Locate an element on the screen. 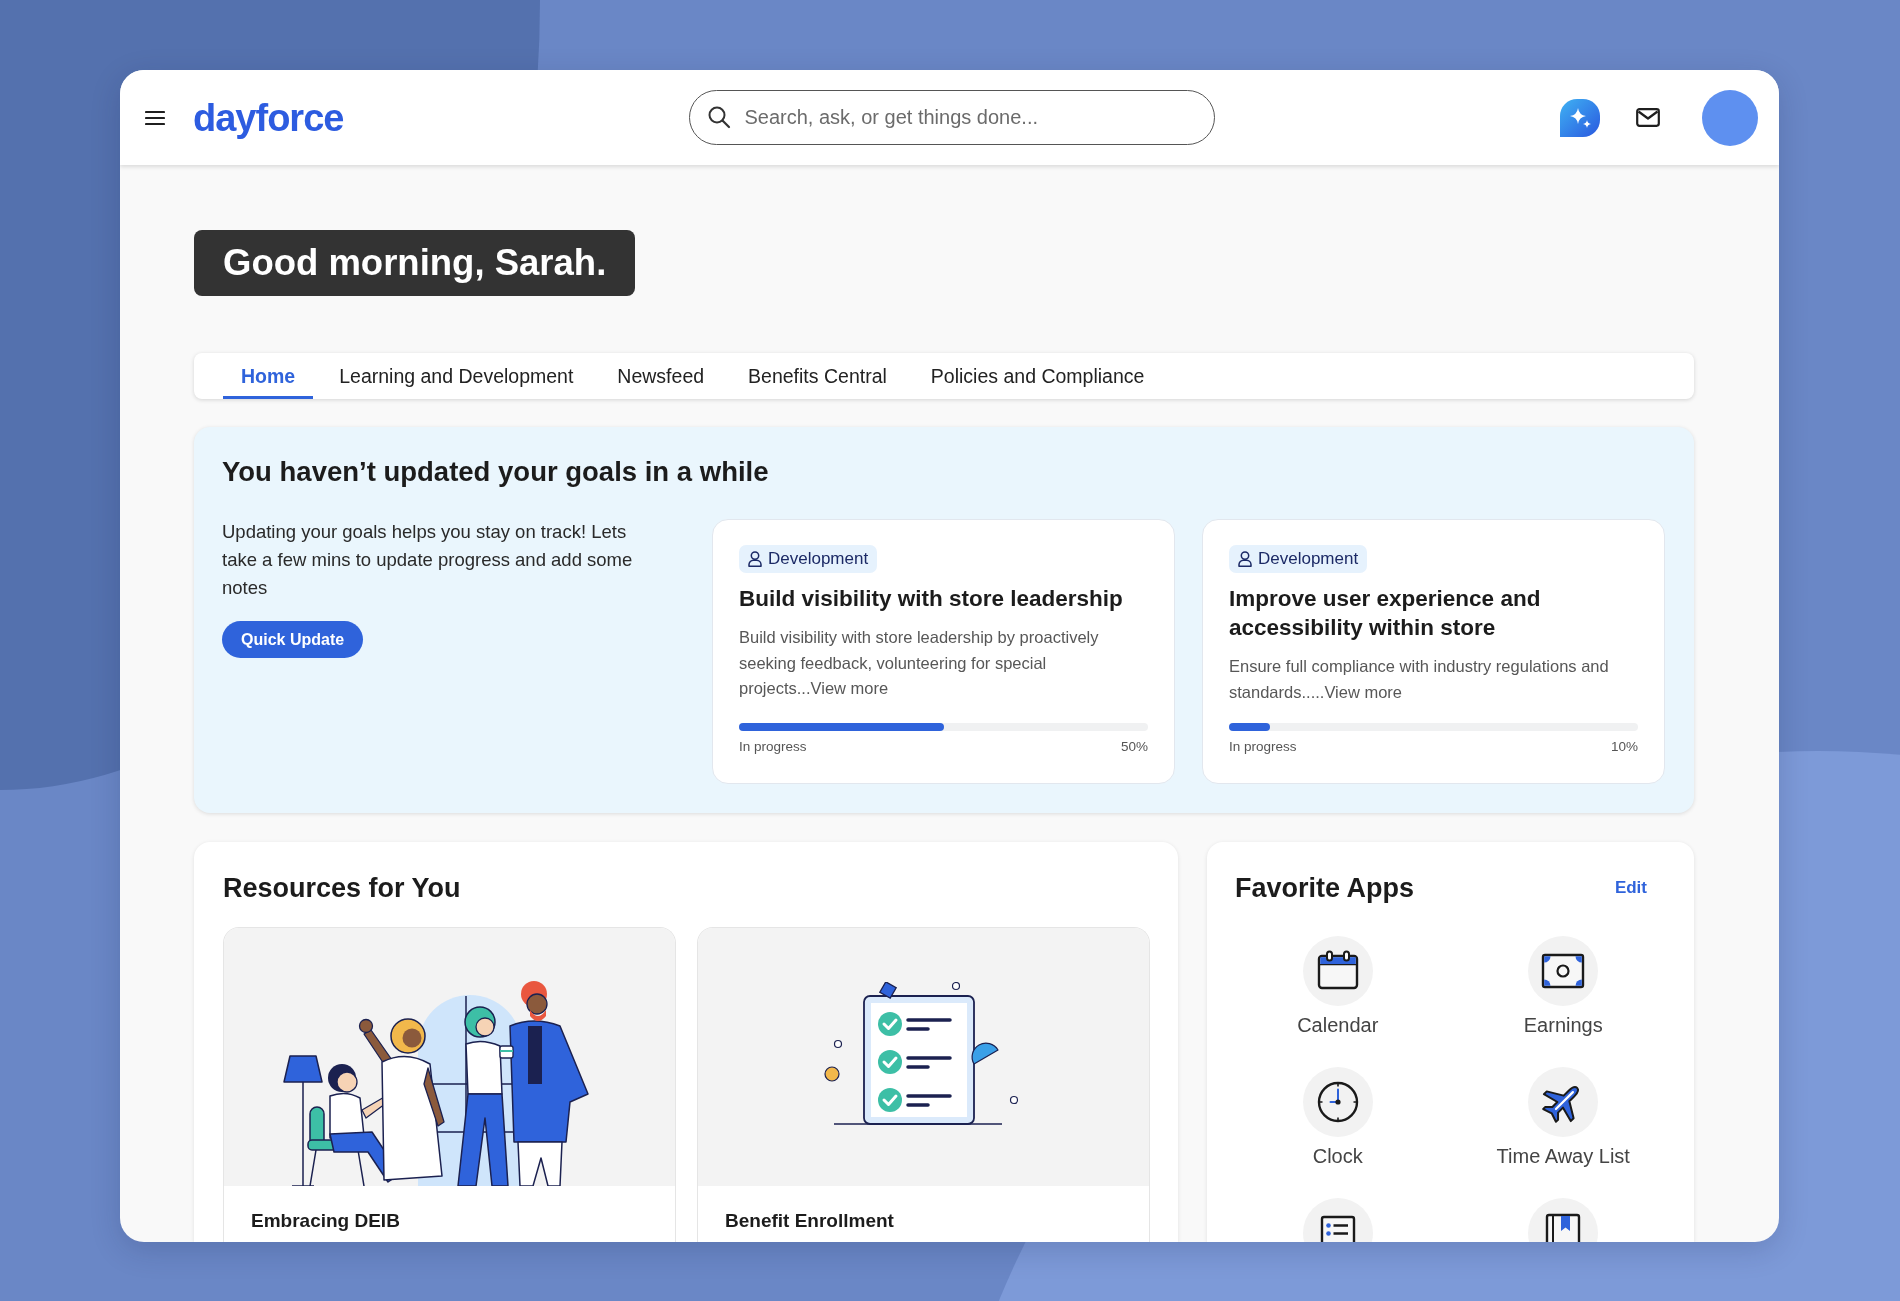 The height and width of the screenshot is (1301, 1900). greeting-heading: Good morning, Sarah. is located at coordinates (415, 263).